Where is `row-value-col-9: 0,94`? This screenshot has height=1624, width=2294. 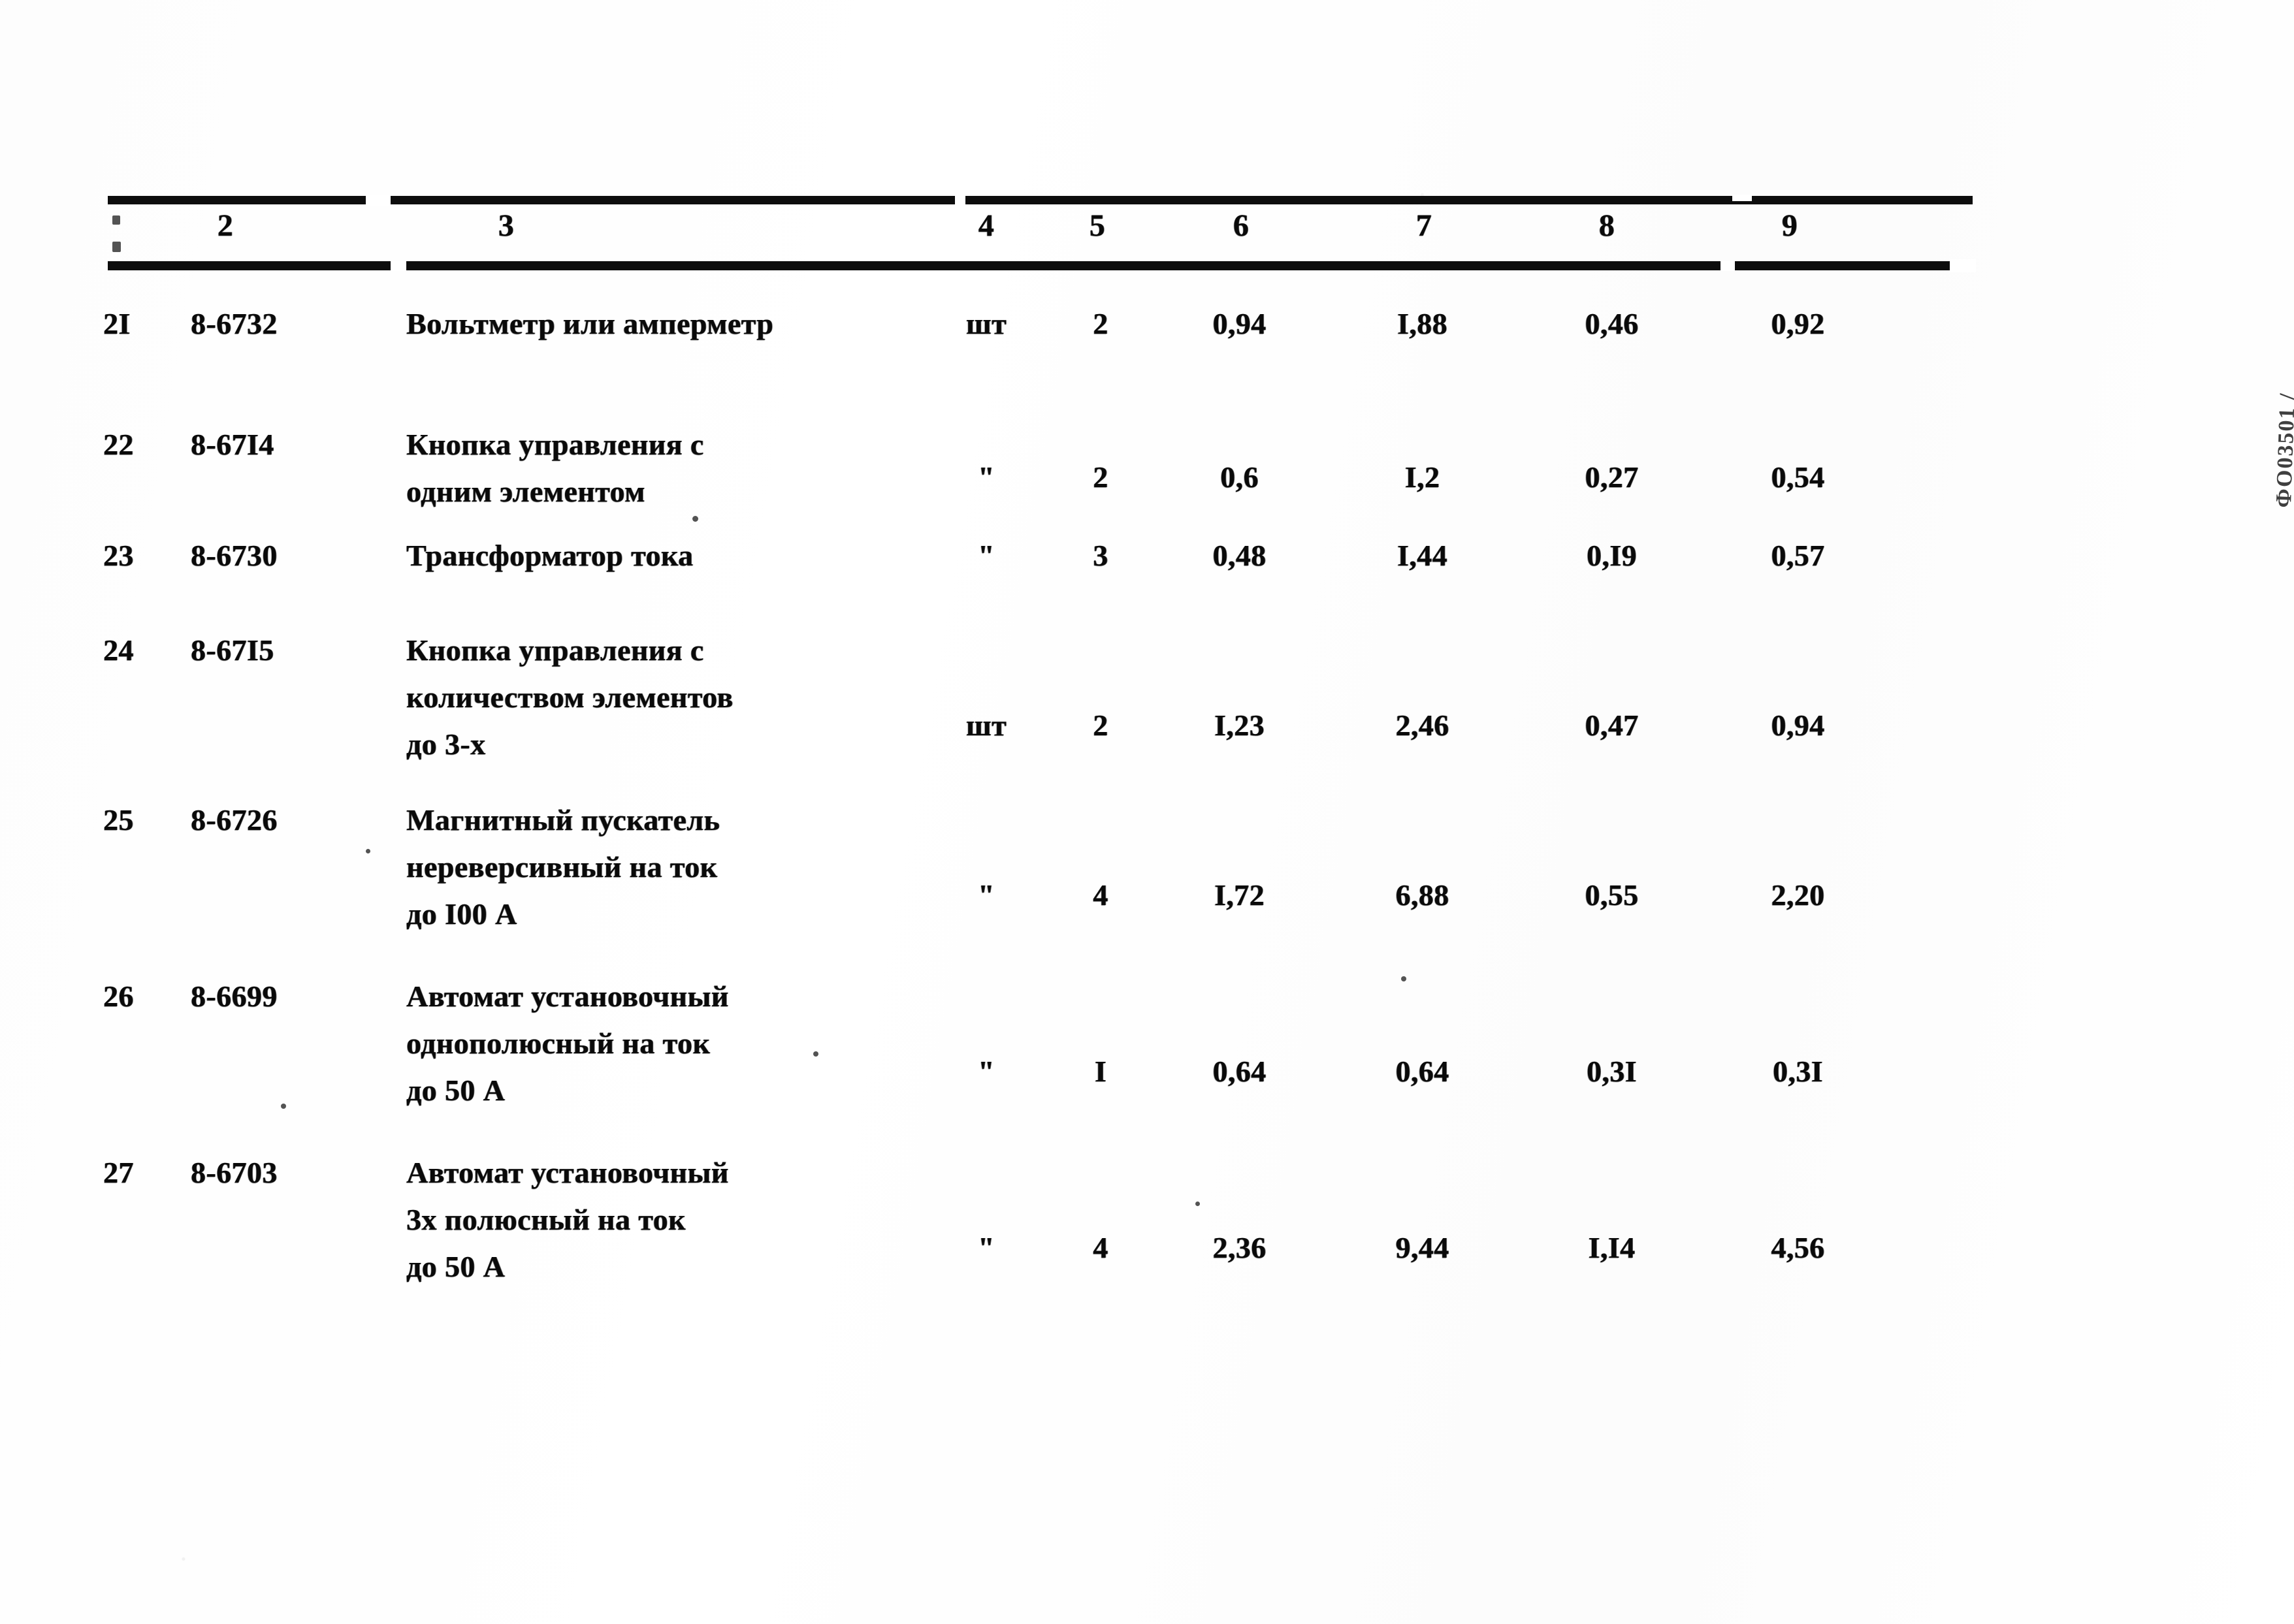
row-value-col-9: 0,94 is located at coordinates (1798, 725).